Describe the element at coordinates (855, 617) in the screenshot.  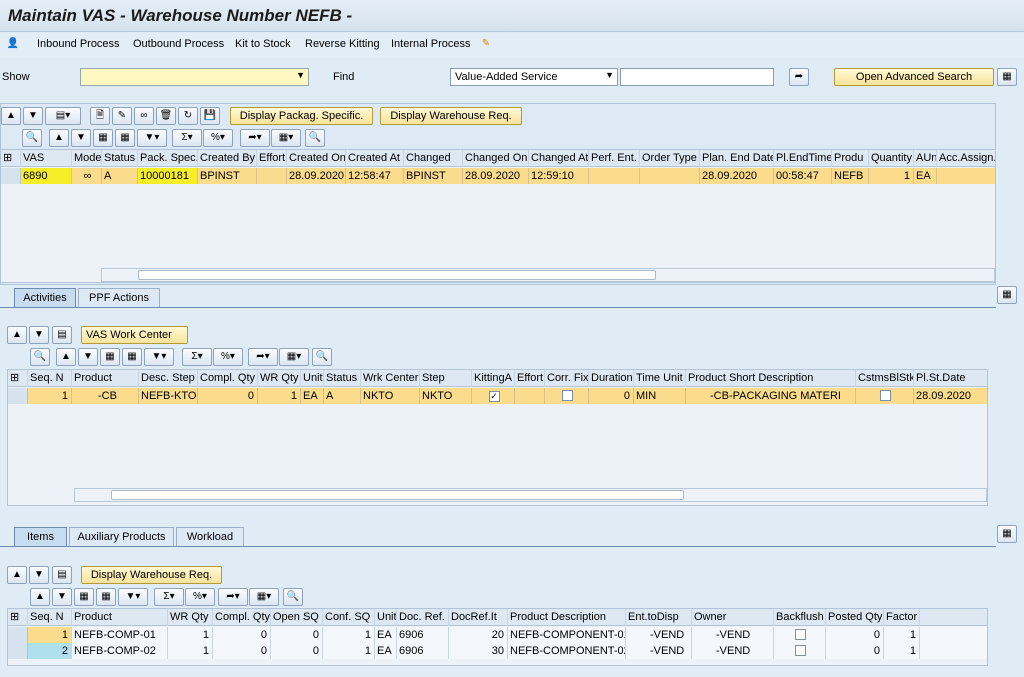
I see `col-posted-qty: Posted Qty` at that location.